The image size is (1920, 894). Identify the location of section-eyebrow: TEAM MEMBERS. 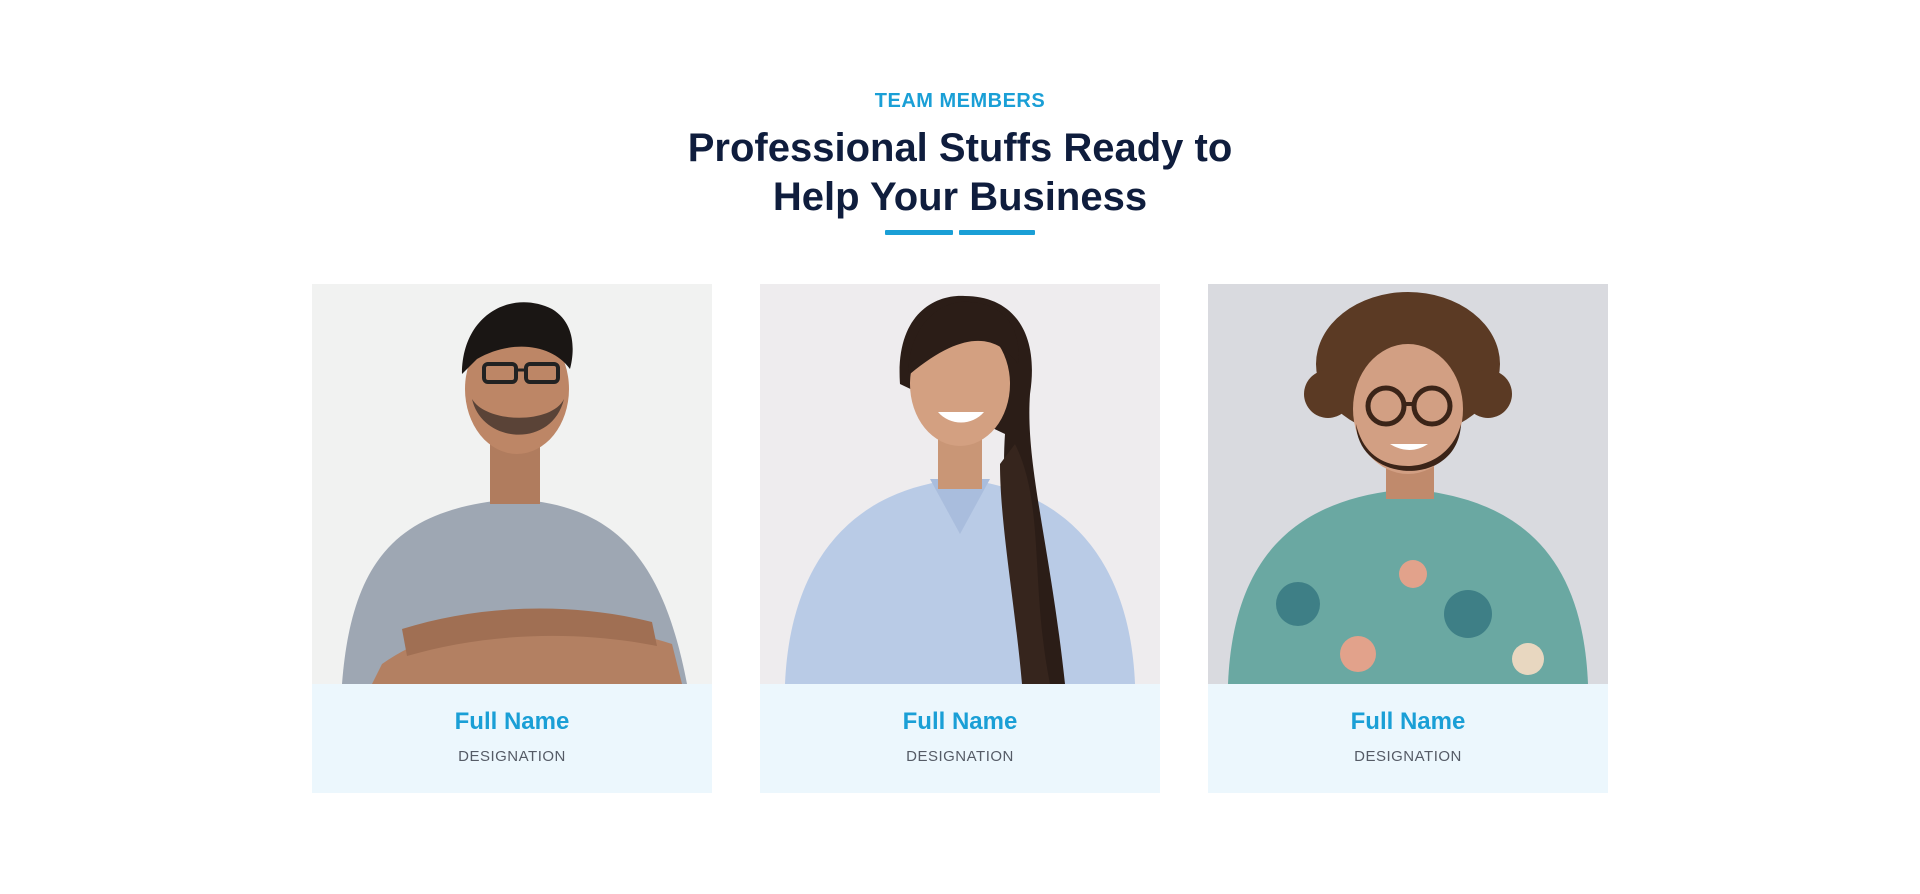
(960, 101).